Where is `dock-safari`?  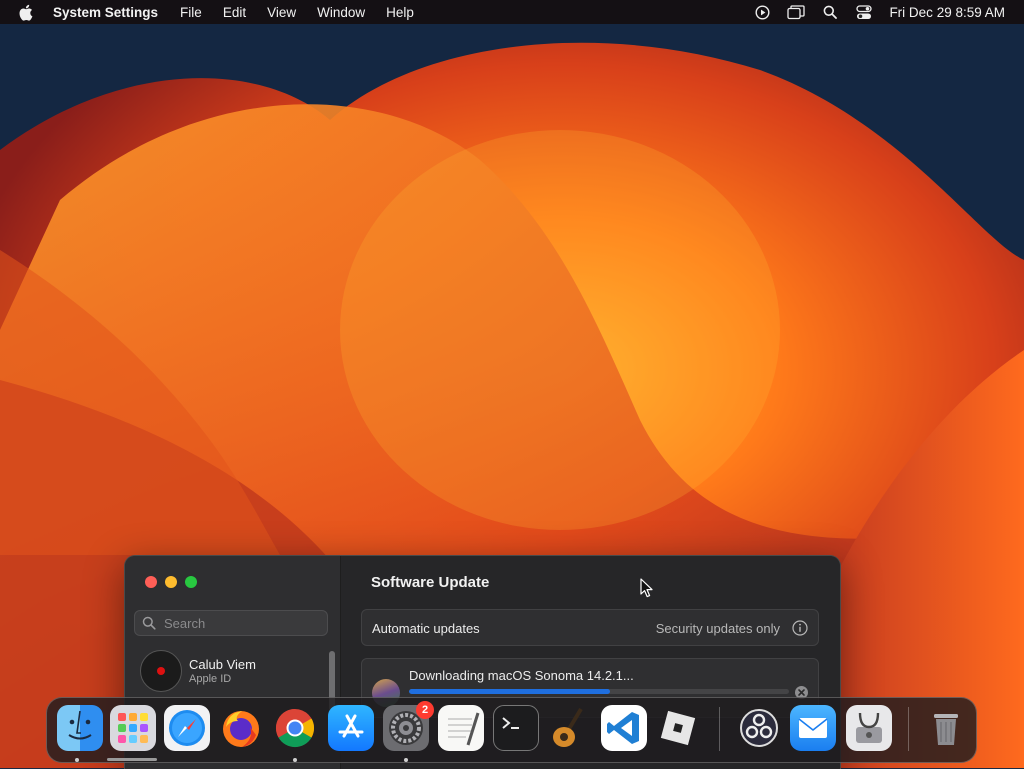 dock-safari is located at coordinates (187, 728).